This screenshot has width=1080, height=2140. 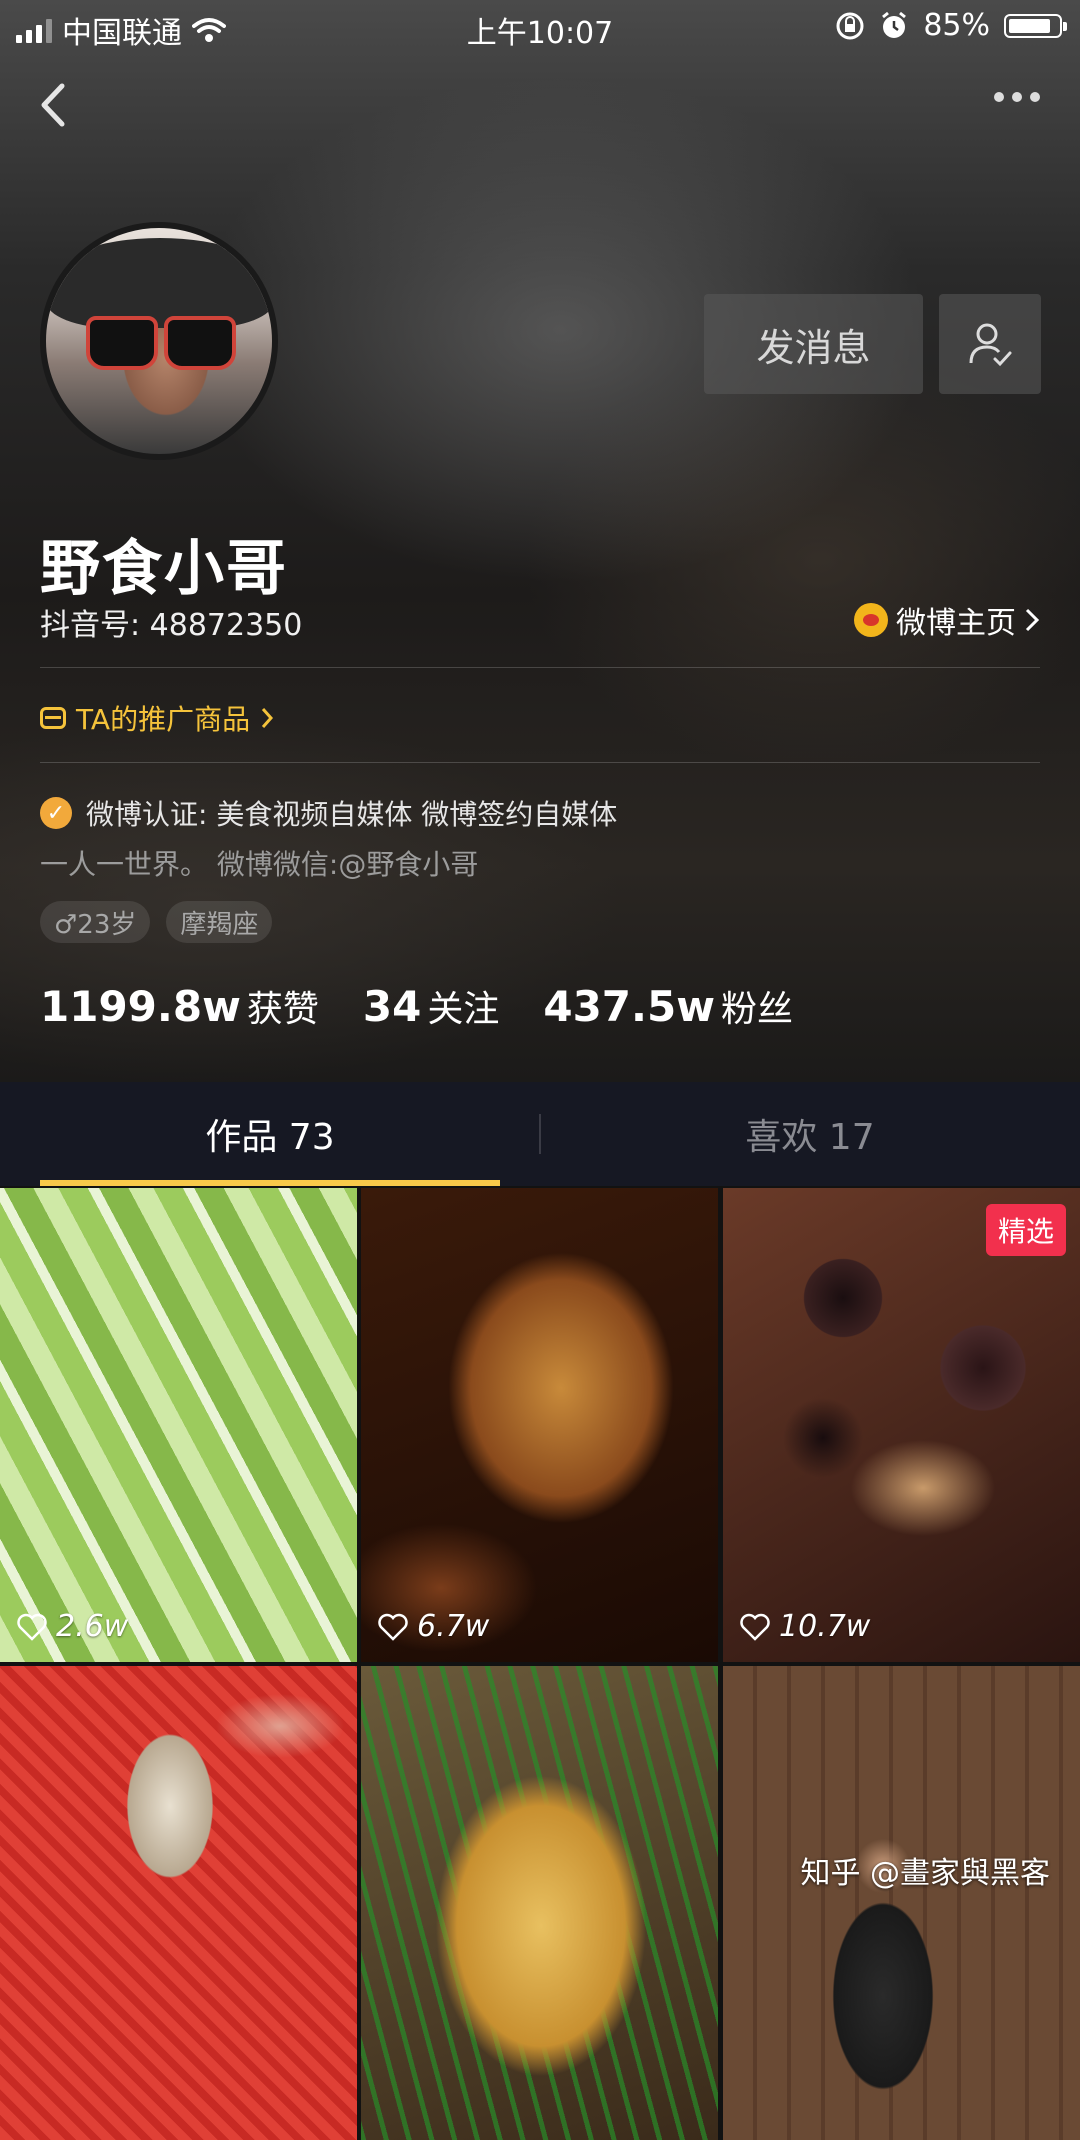 What do you see at coordinates (270, 1183) in the screenshot?
I see `active-tab-indicator` at bounding box center [270, 1183].